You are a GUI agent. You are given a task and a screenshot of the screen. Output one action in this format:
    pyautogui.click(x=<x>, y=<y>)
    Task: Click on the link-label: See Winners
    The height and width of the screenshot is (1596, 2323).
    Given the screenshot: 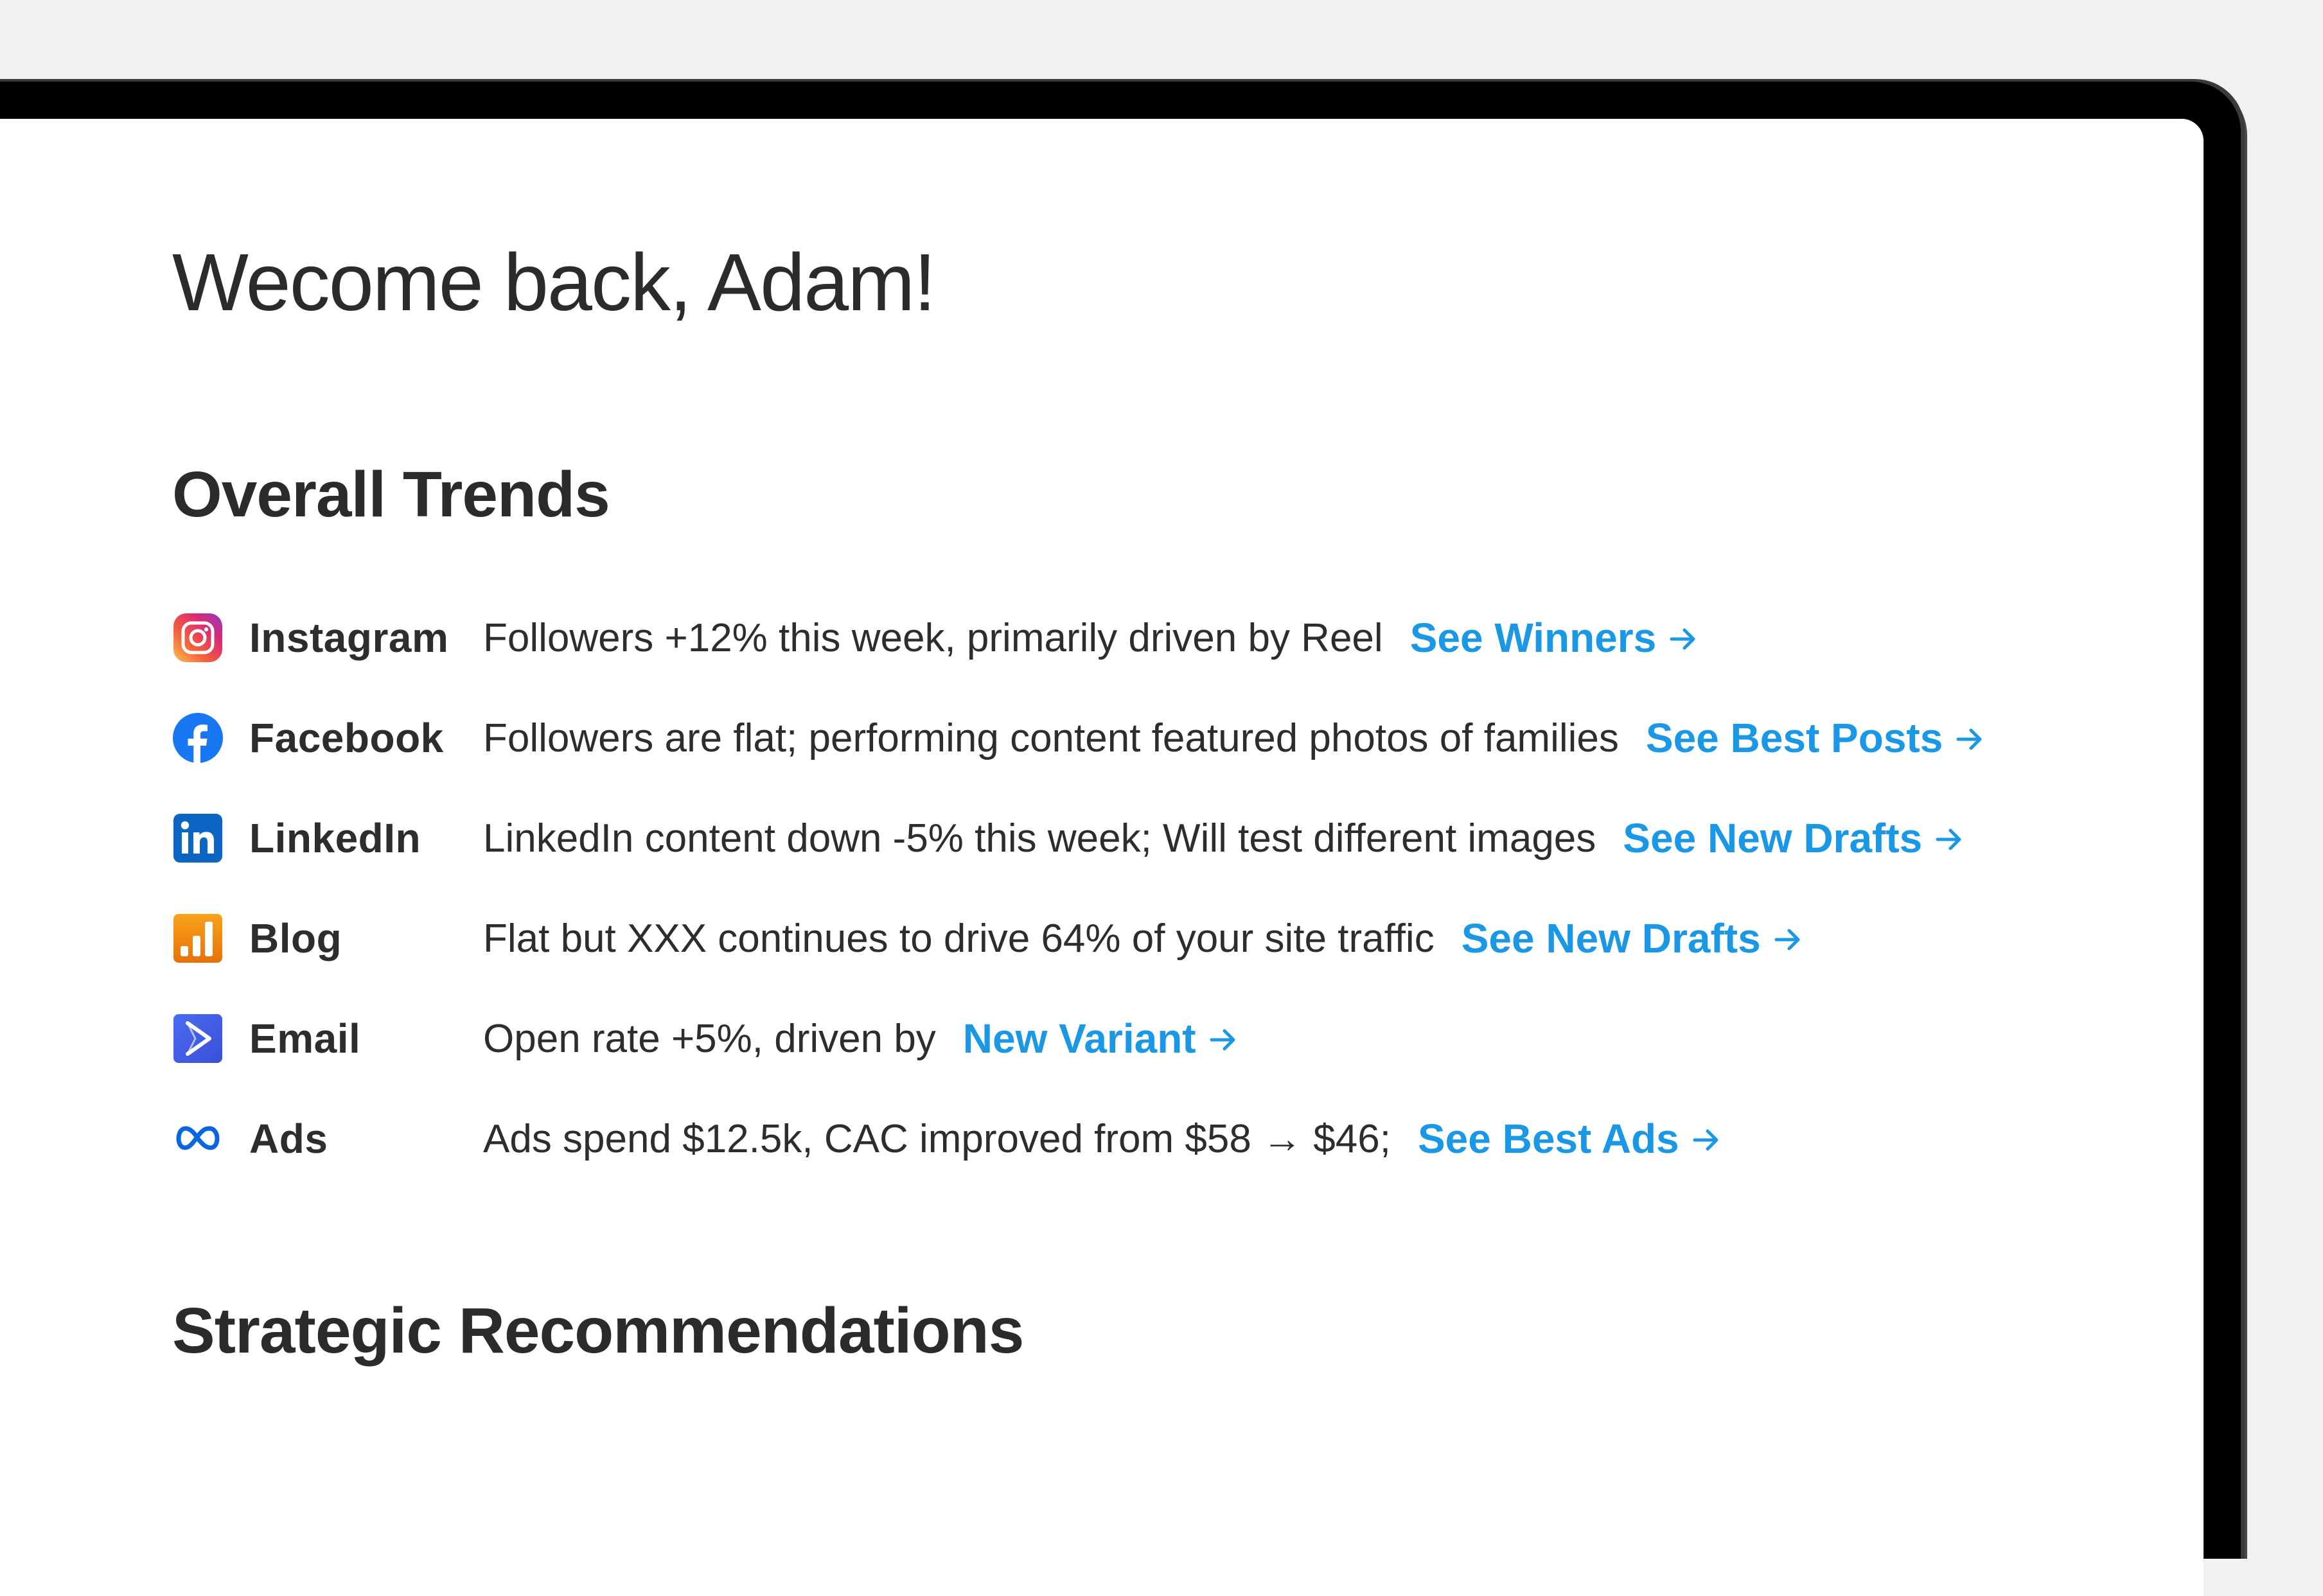 What is the action you would take?
    pyautogui.click(x=1533, y=638)
    